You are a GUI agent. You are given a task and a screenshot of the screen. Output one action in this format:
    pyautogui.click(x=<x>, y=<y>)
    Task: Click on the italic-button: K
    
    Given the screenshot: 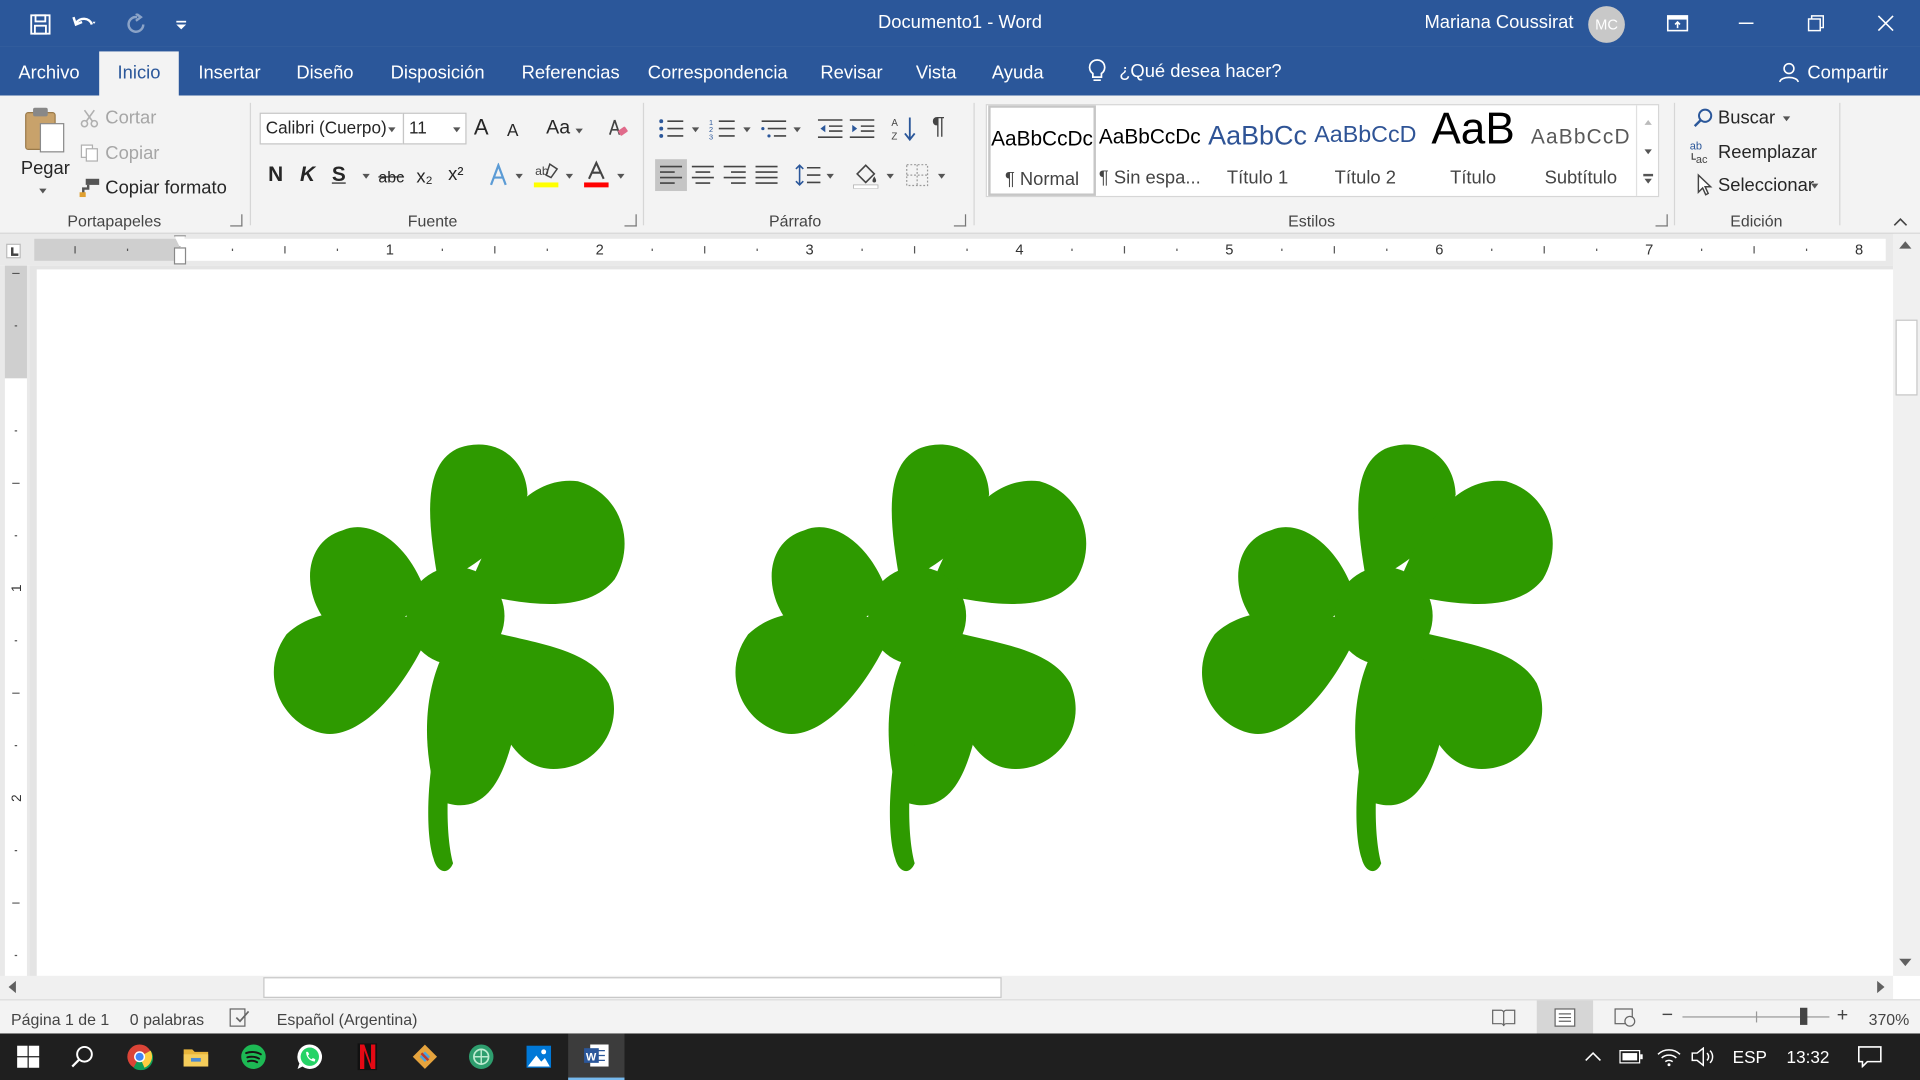 What is the action you would take?
    pyautogui.click(x=307, y=175)
    